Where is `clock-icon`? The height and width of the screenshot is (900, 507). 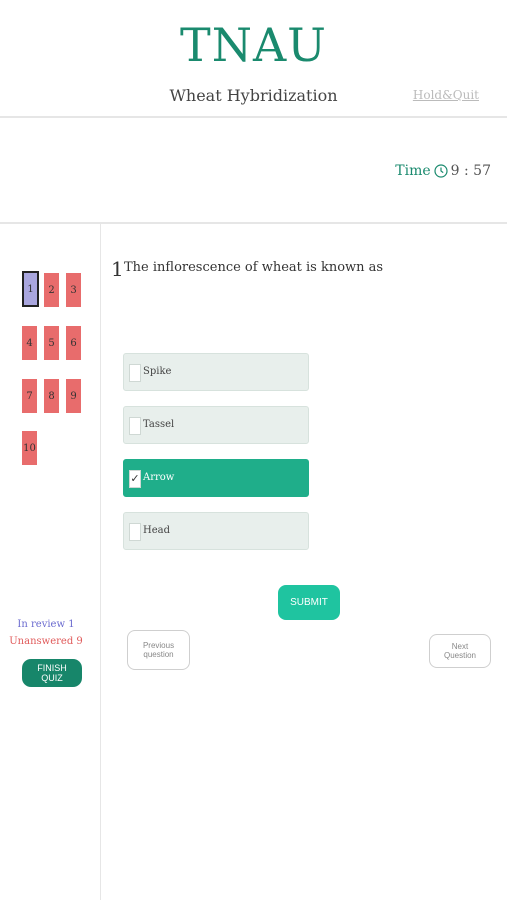 clock-icon is located at coordinates (441, 171).